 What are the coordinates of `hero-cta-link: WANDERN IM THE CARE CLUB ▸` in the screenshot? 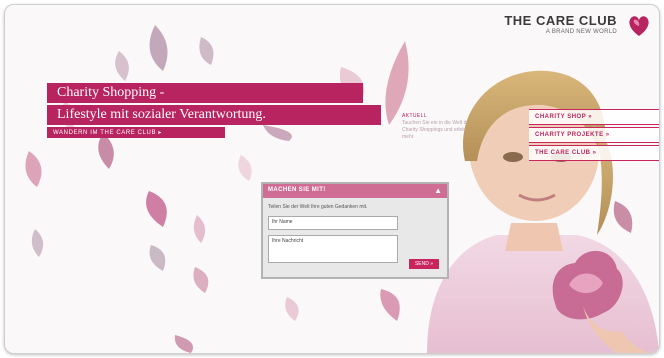 It's located at (136, 132).